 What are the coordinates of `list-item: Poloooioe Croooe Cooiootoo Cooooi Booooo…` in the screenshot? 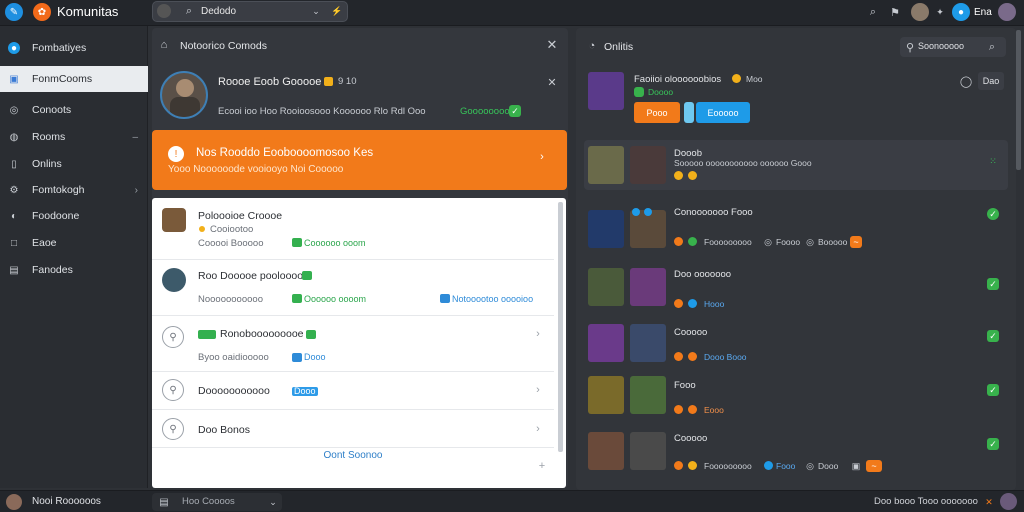 It's located at (353, 229).